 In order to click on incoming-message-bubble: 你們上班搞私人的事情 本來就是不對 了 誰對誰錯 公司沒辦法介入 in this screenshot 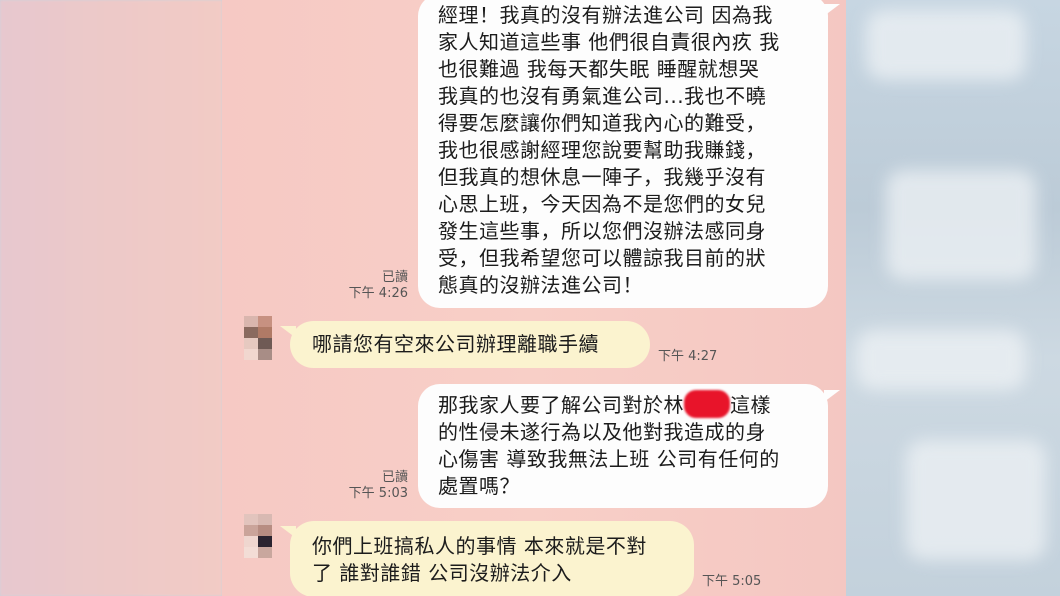, I will do `click(492, 558)`.